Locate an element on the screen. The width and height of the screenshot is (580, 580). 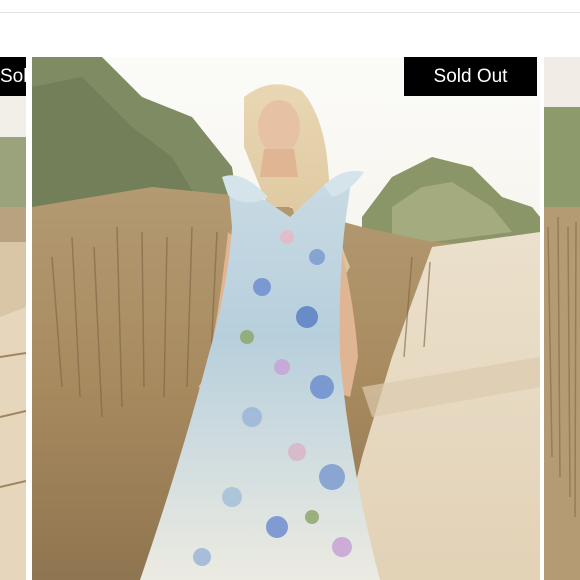
next-product-photo is located at coordinates (562, 318).